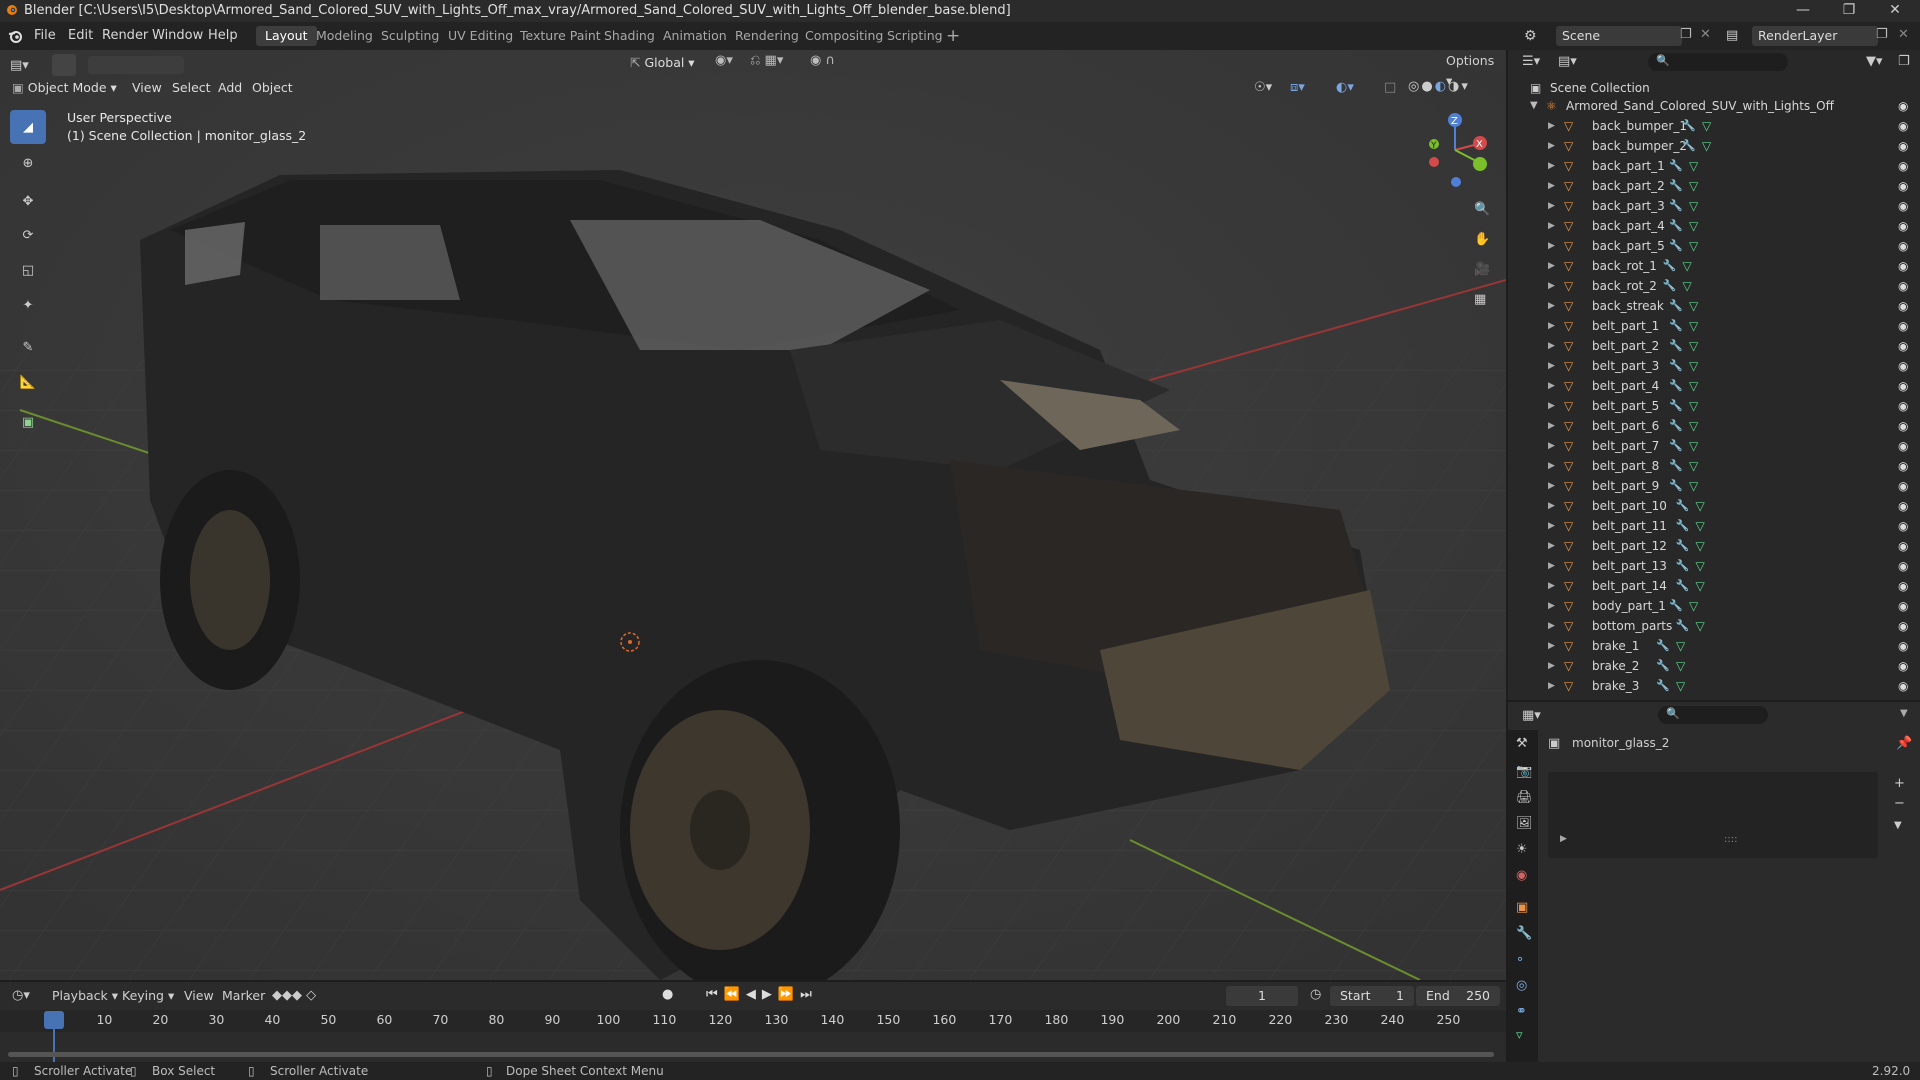 Image resolution: width=1920 pixels, height=1080 pixels. What do you see at coordinates (1521, 1011) in the screenshot?
I see `constraints-tab-icon: ⚭` at bounding box center [1521, 1011].